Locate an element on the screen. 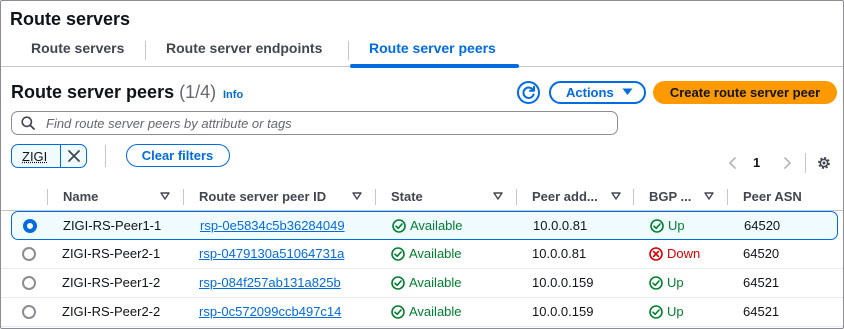 The width and height of the screenshot is (844, 329). clear-filters-label: Clear filters is located at coordinates (177, 155).